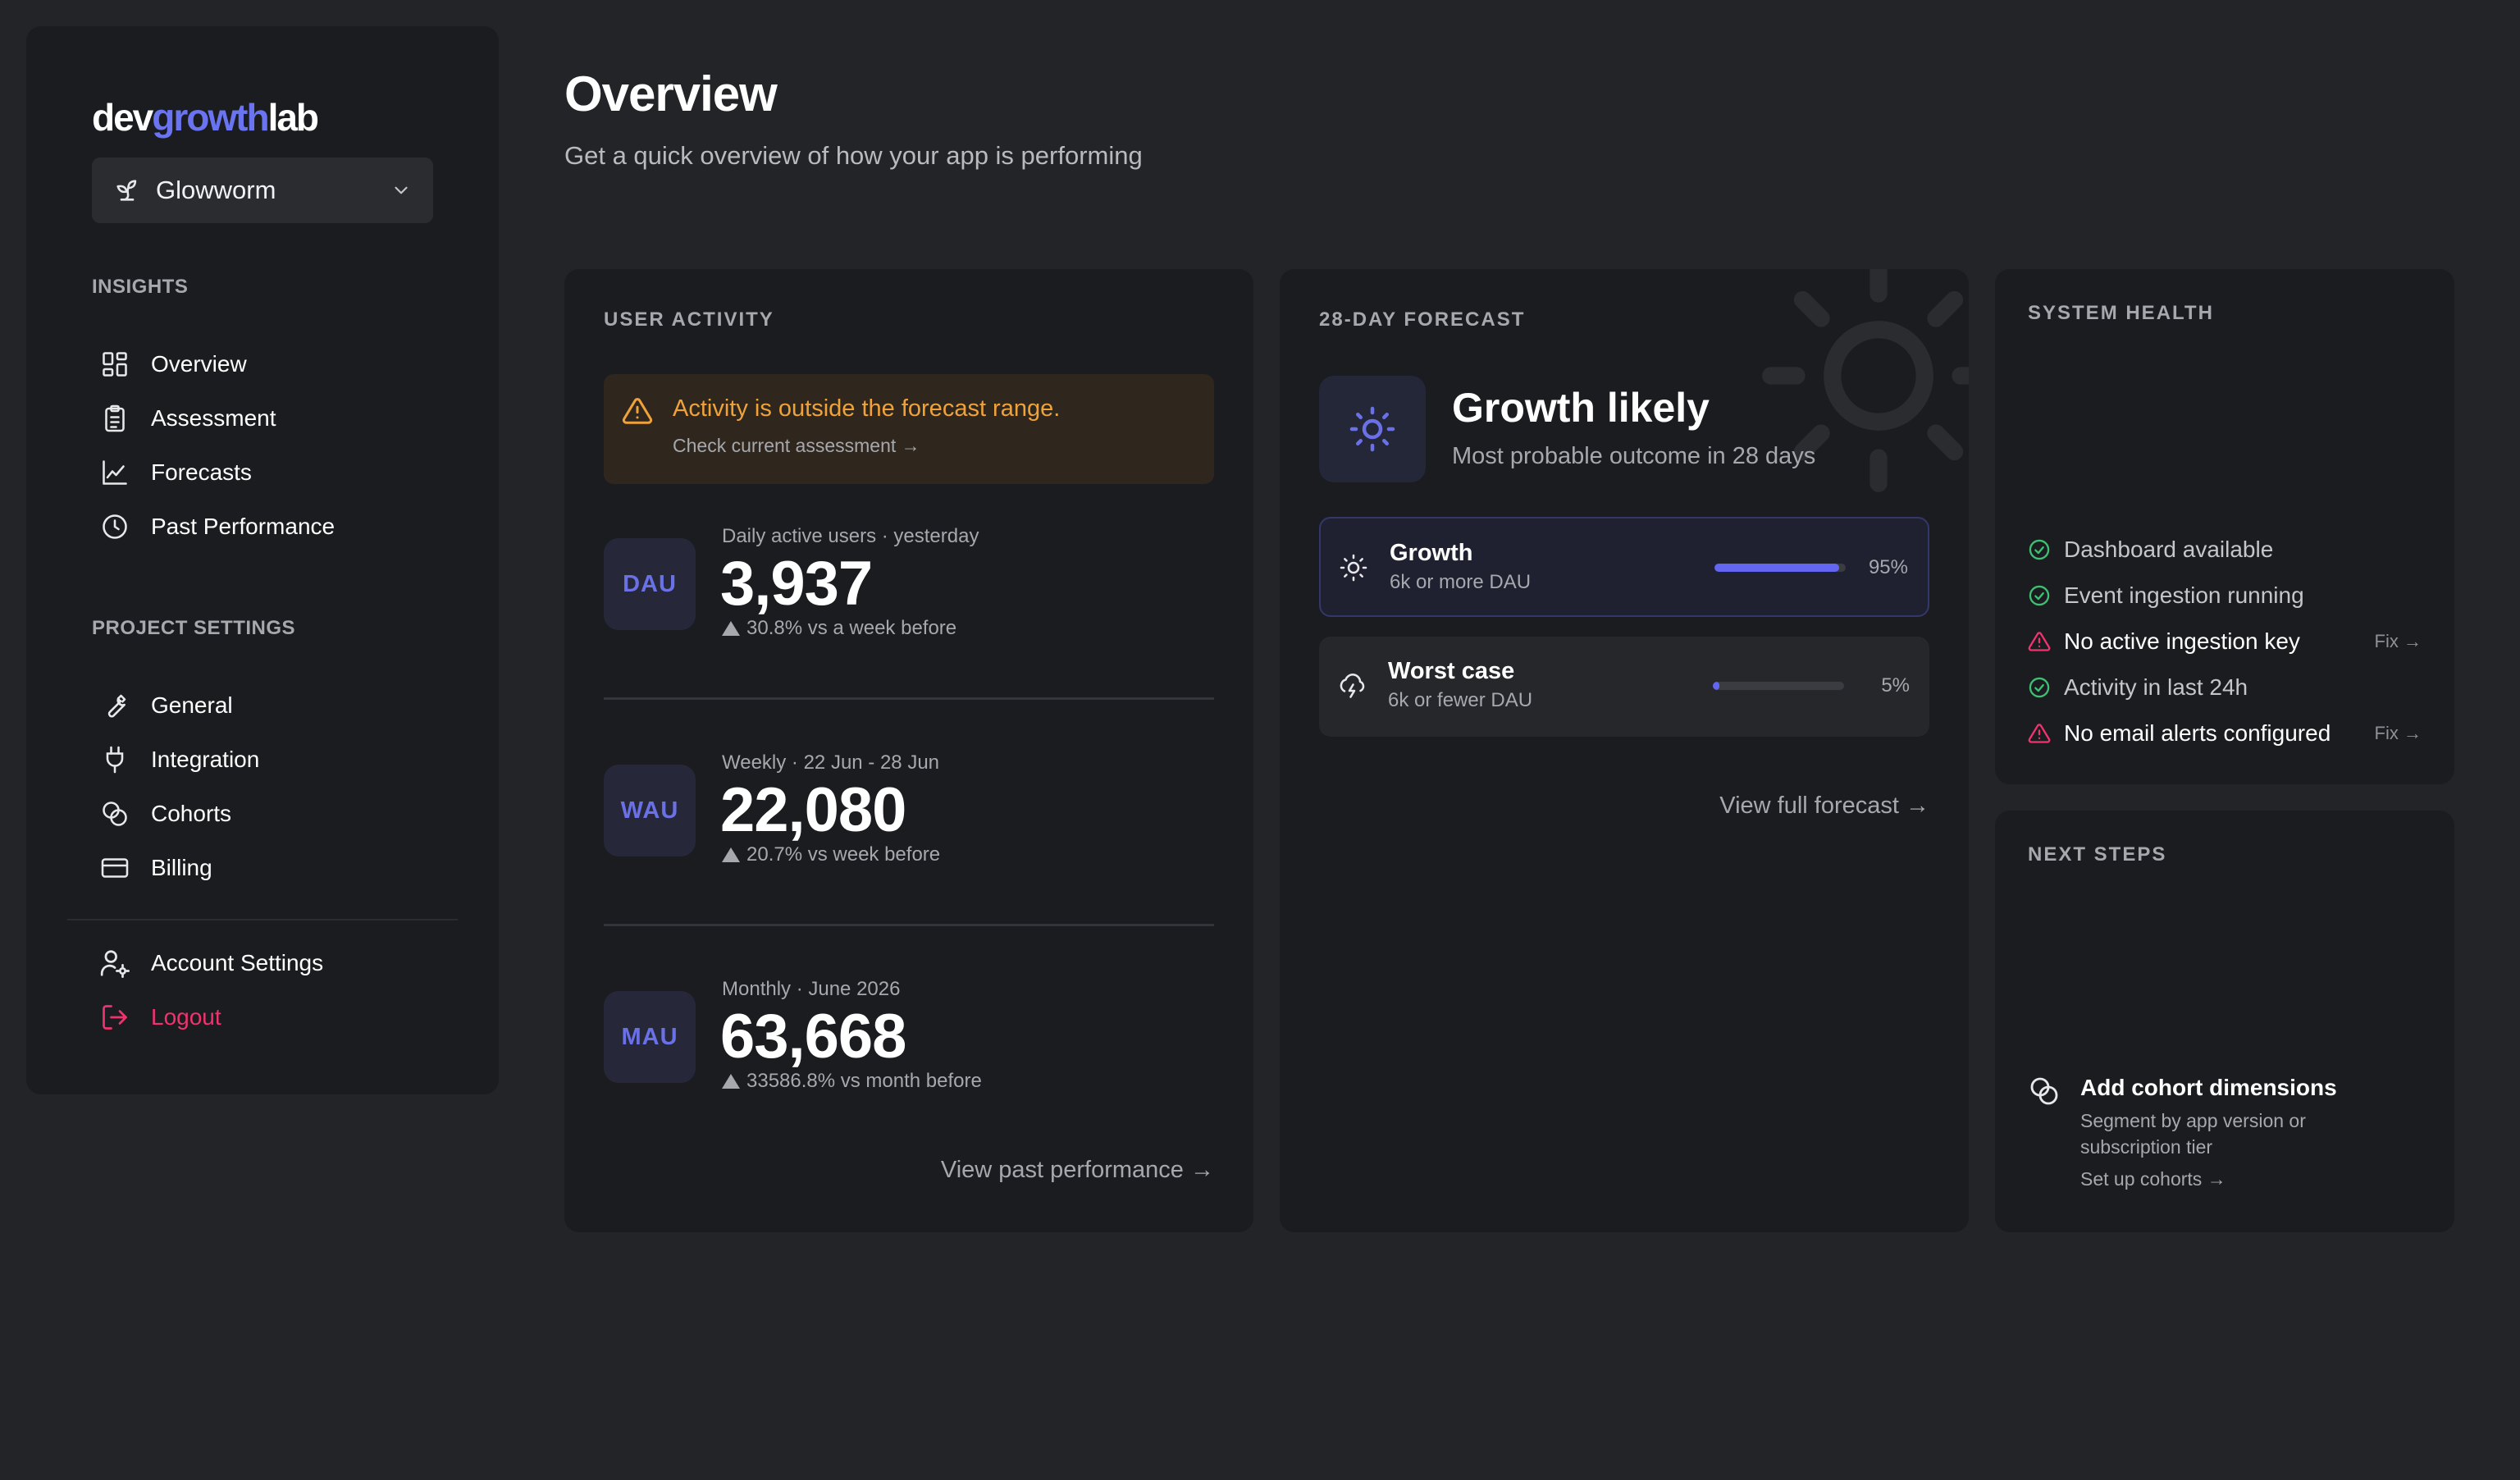  I want to click on metric-delta: 20.7% vs week before, so click(831, 854).